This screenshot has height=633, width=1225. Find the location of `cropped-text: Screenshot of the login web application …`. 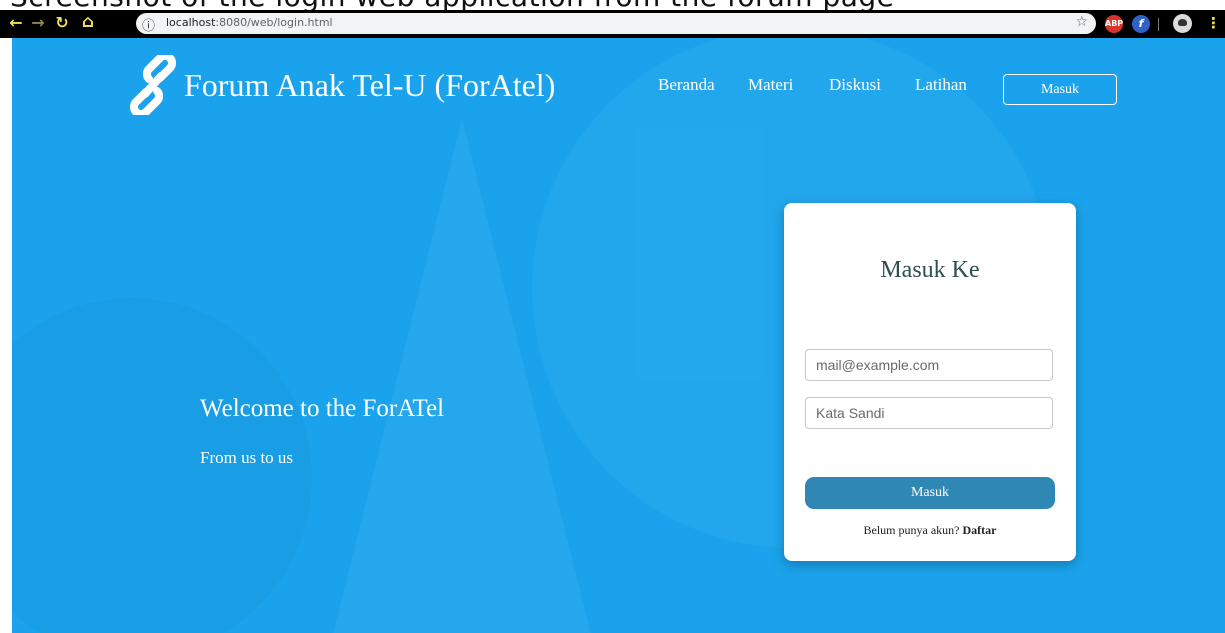

cropped-text: Screenshot of the login web application … is located at coordinates (452, 5).